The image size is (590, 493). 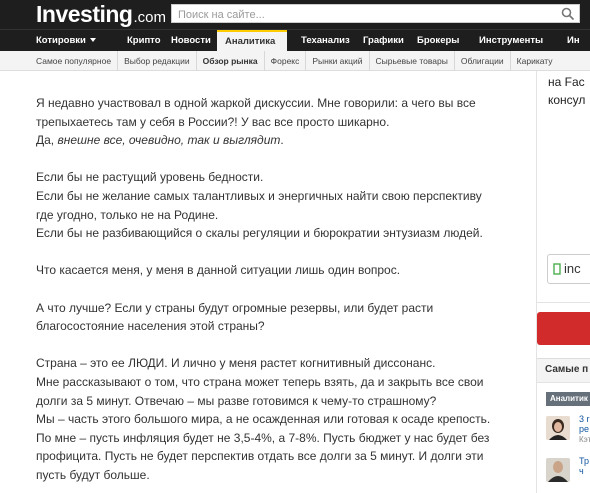 I want to click on sidebar-teaser-line-2: консул, so click(x=566, y=100).